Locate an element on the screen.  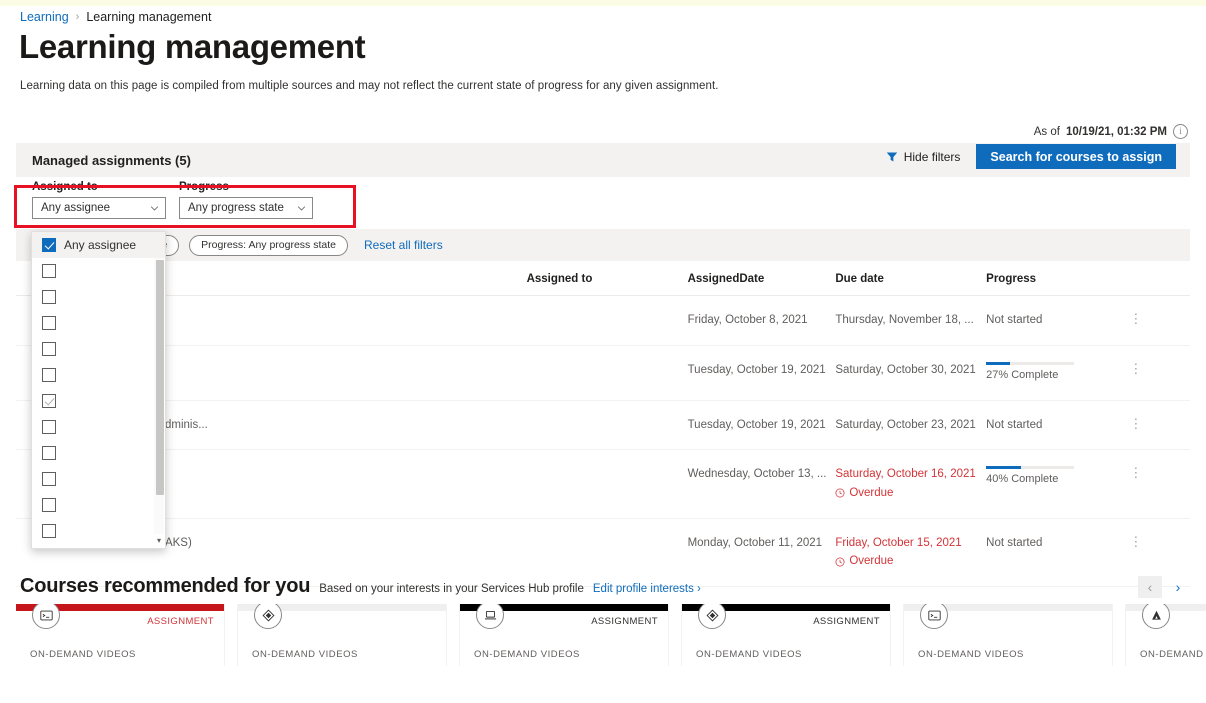
dropdown-scrollbar-thumb is located at coordinates (160, 377).